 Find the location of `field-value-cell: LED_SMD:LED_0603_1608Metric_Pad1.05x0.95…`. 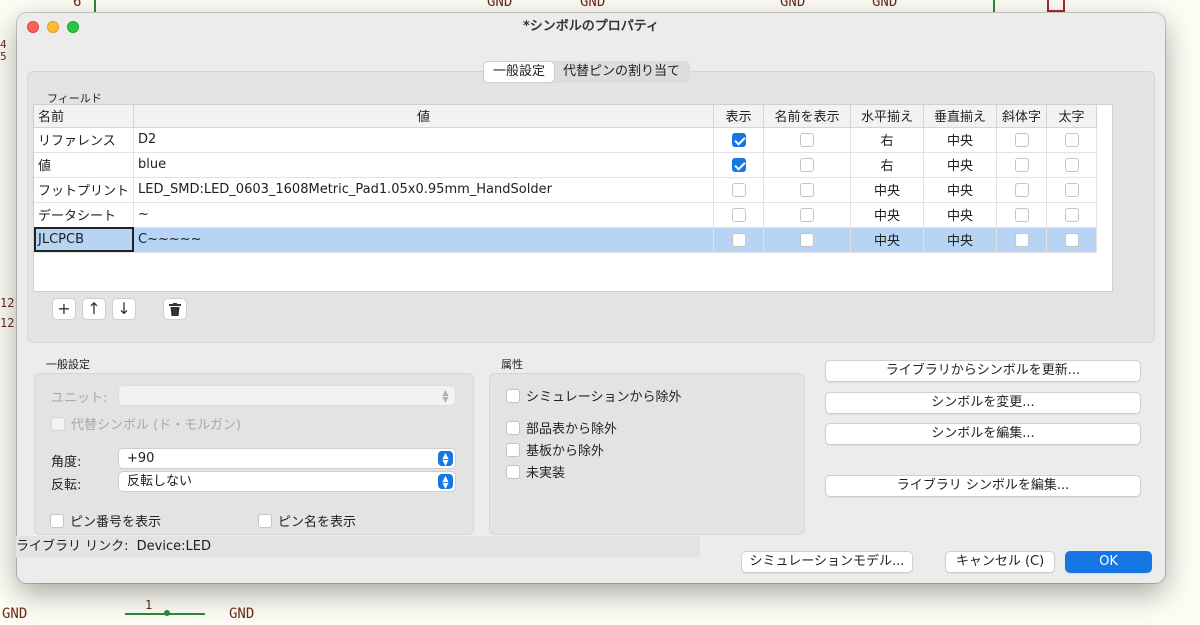

field-value-cell: LED_SMD:LED_0603_1608Metric_Pad1.05x0.95… is located at coordinates (424, 190).